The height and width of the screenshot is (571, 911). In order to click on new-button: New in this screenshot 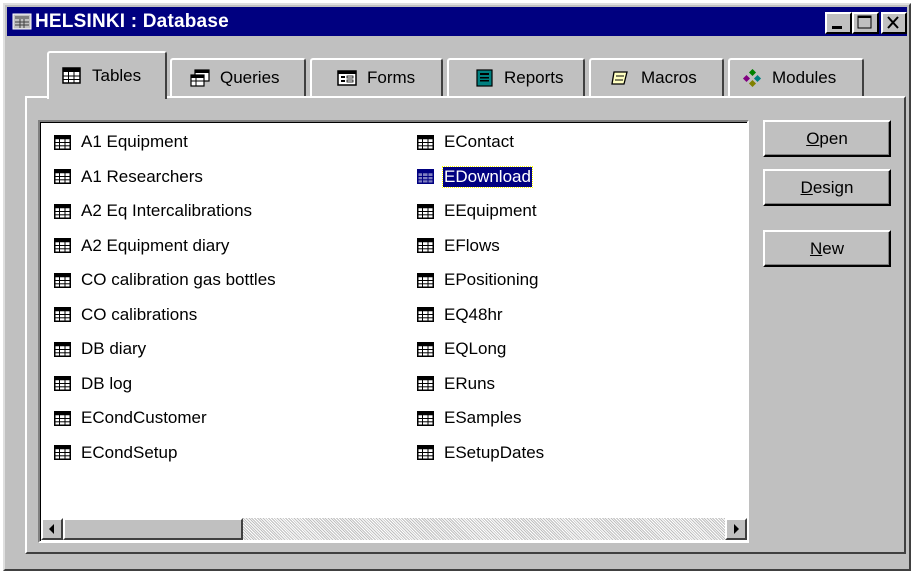, I will do `click(827, 248)`.